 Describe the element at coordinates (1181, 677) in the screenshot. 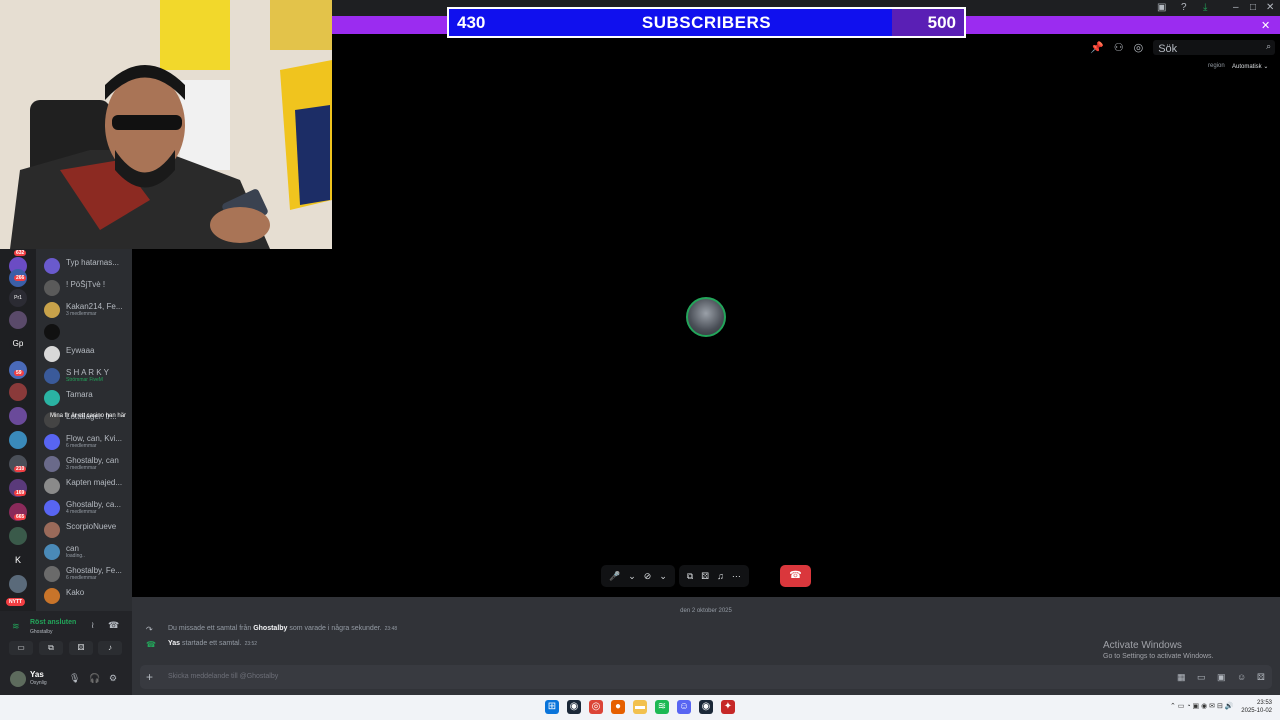

I see `gift-icon: ▦` at that location.